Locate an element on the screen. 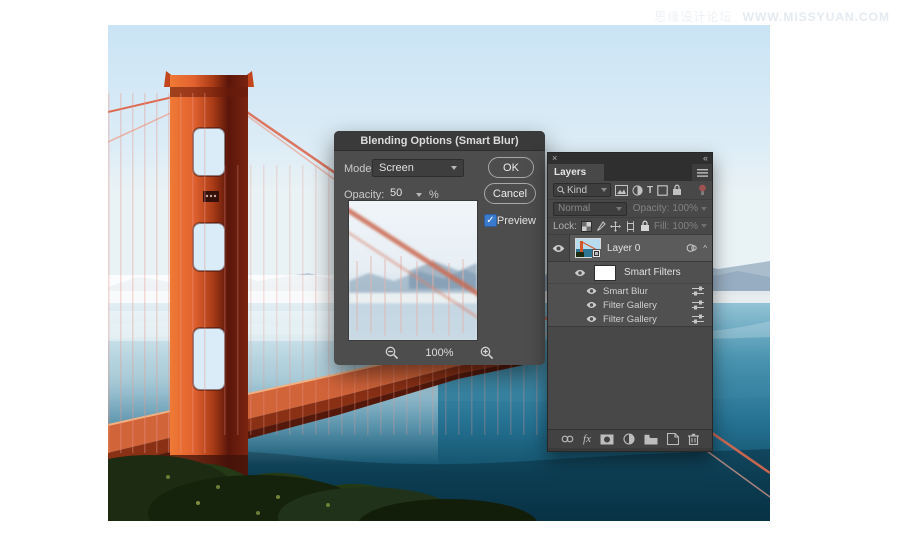  smart-filters-label: Smart Filters is located at coordinates (652, 272).